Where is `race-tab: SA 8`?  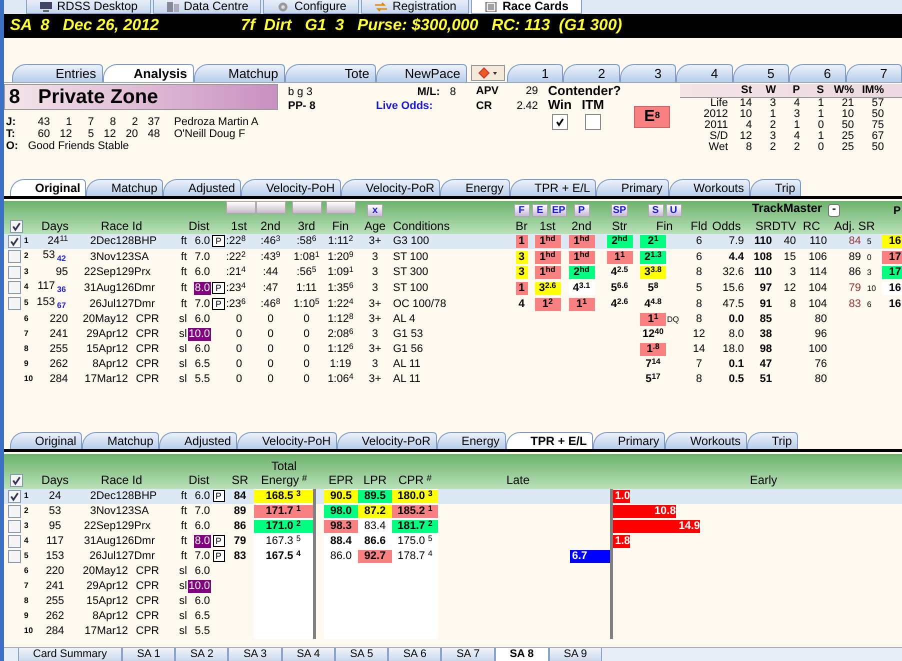
race-tab: SA 8 is located at coordinates (521, 654).